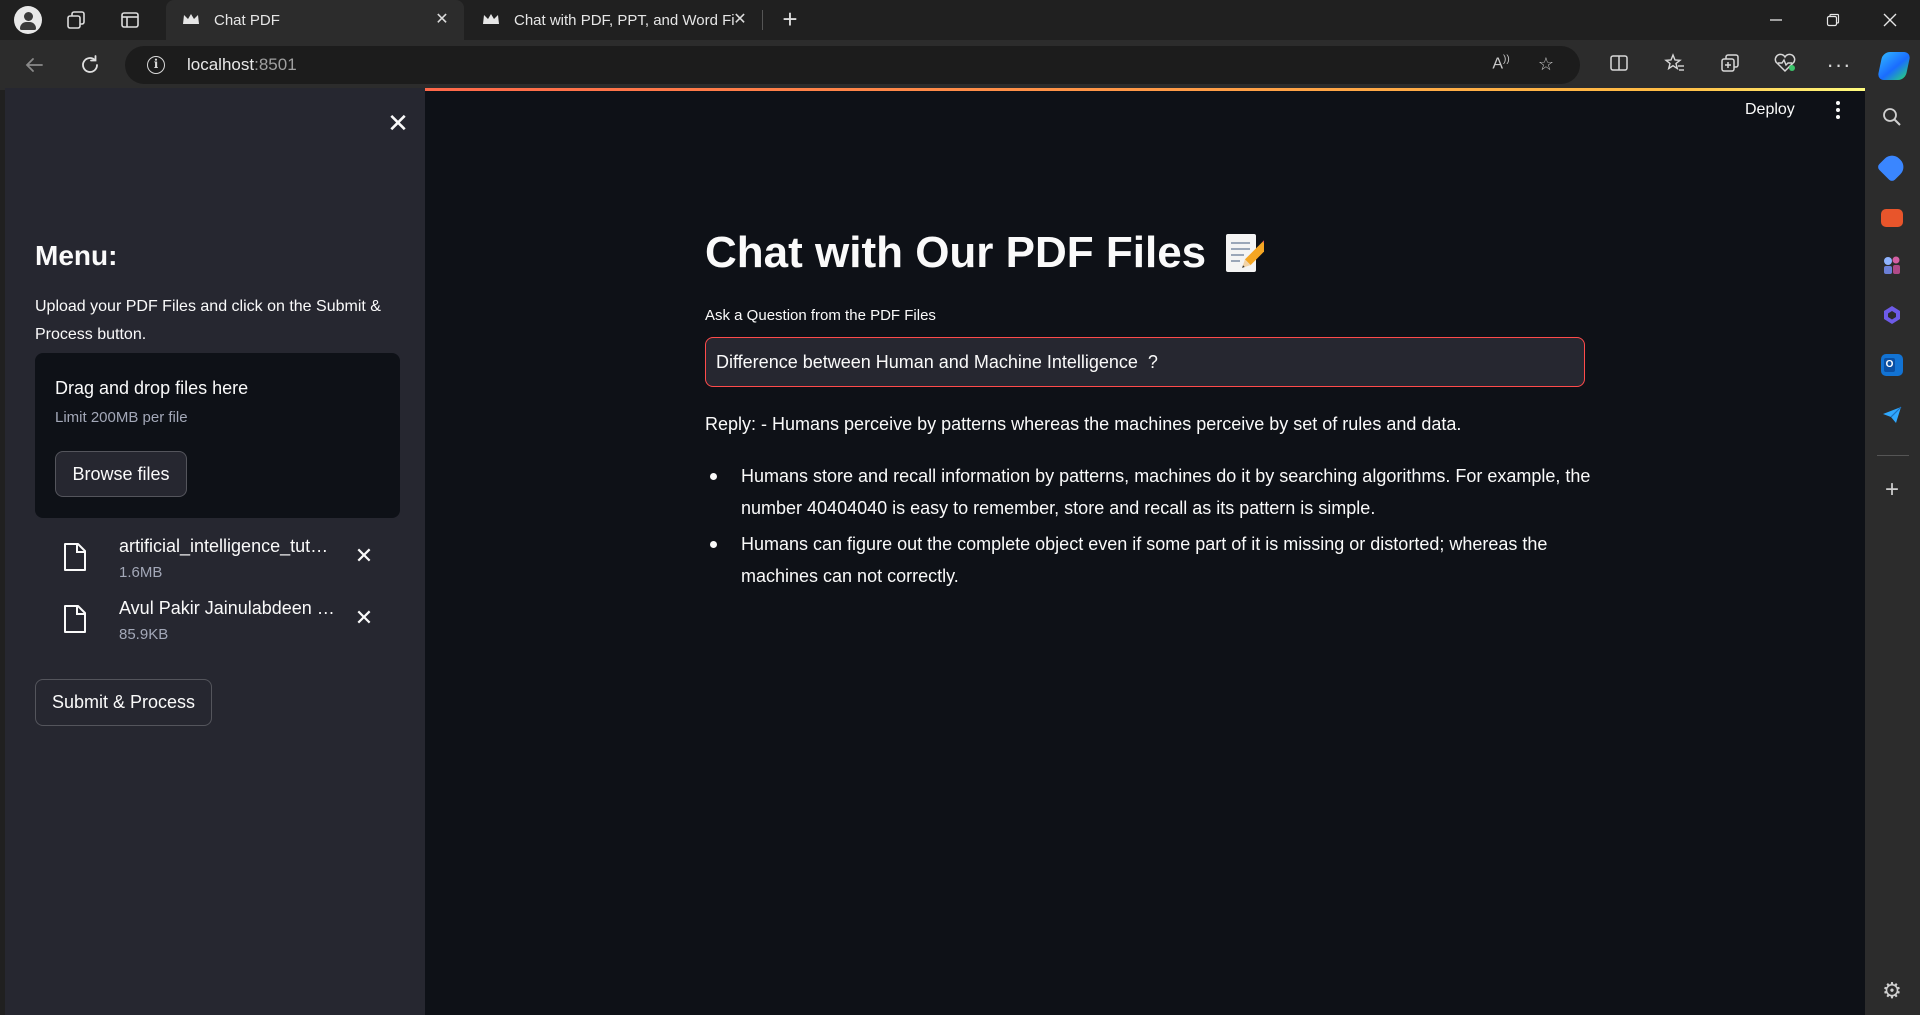  I want to click on restore-icon, so click(1833, 20).